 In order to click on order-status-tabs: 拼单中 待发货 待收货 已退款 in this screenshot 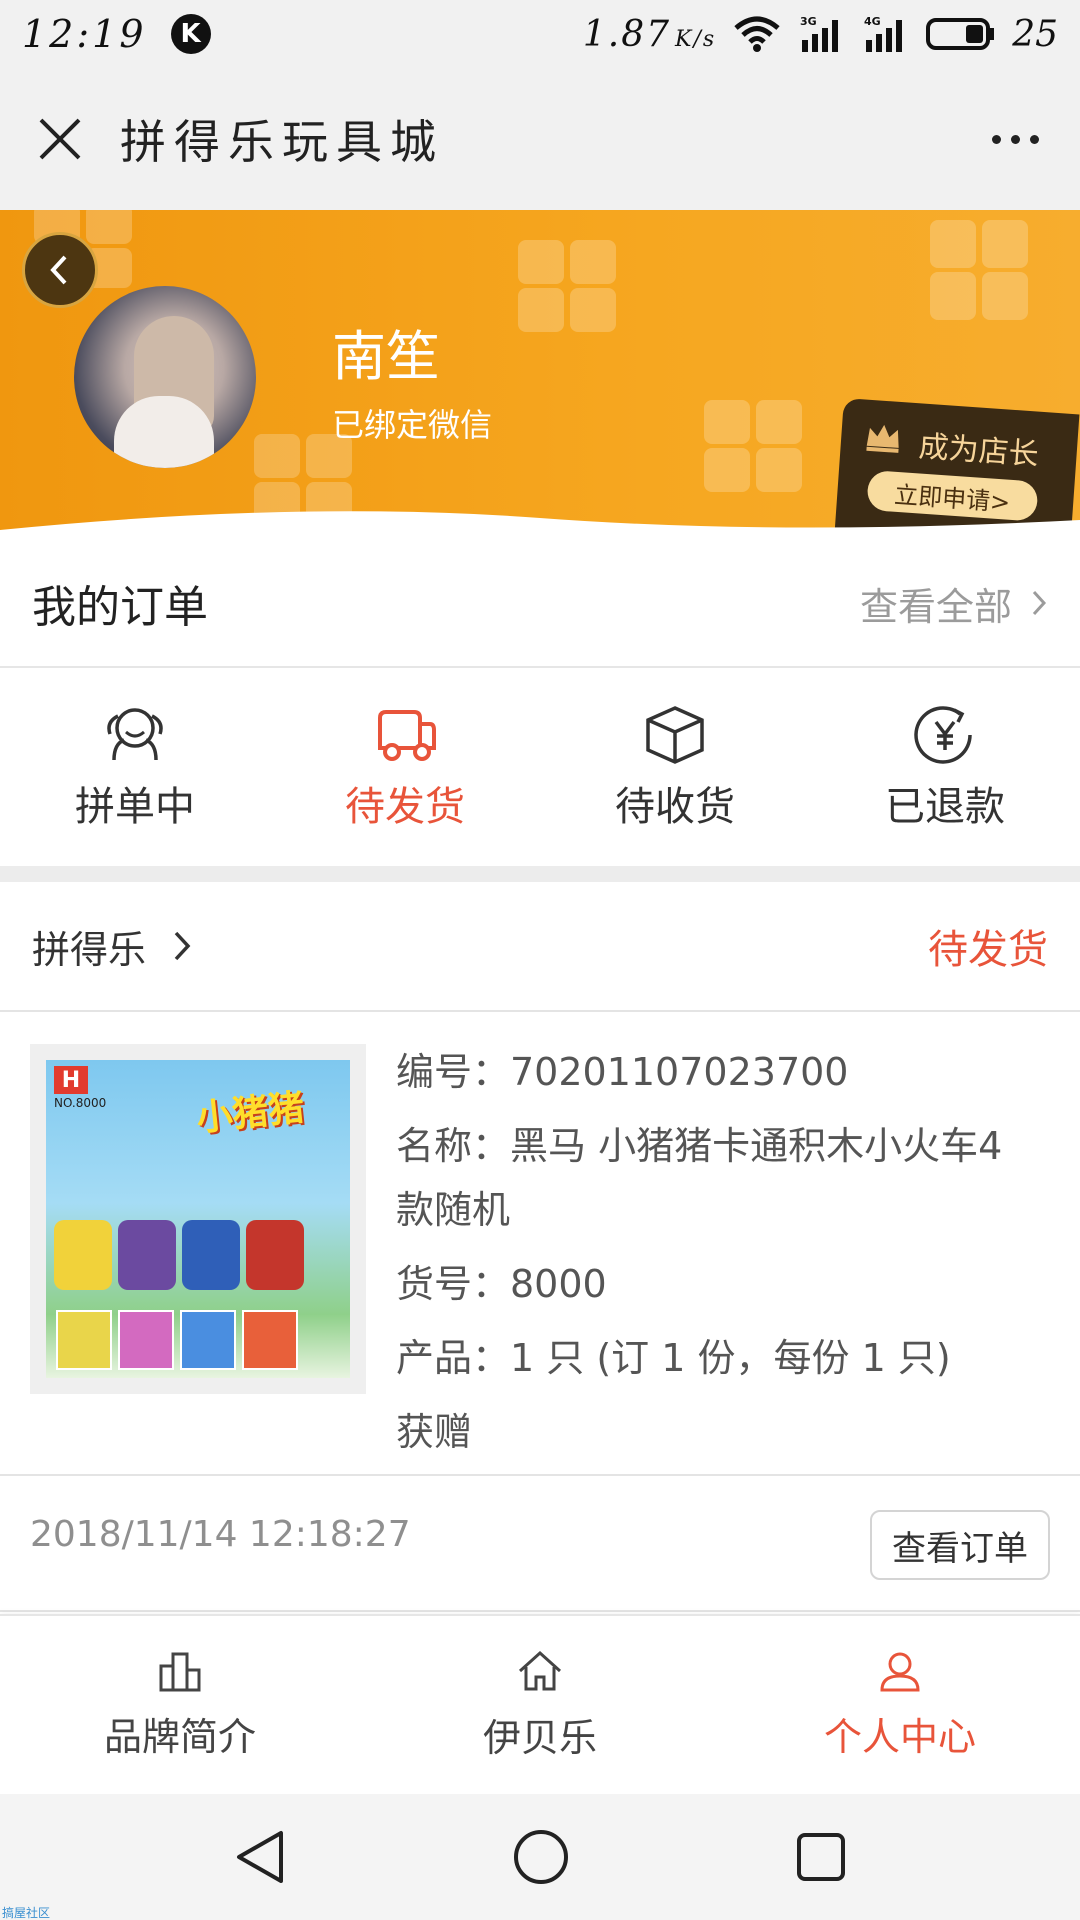, I will do `click(540, 768)`.